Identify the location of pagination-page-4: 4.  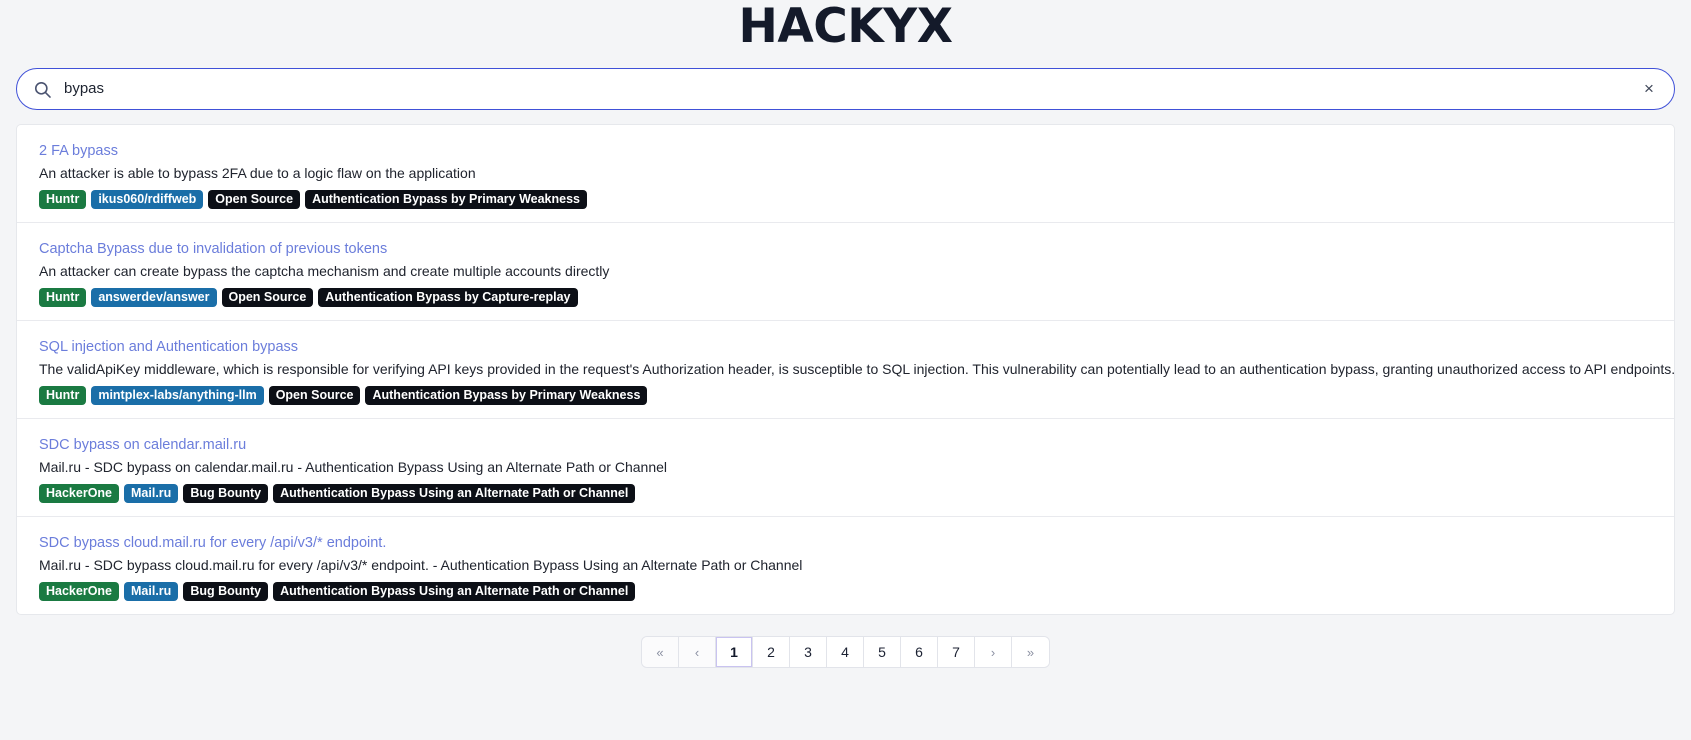
(845, 652).